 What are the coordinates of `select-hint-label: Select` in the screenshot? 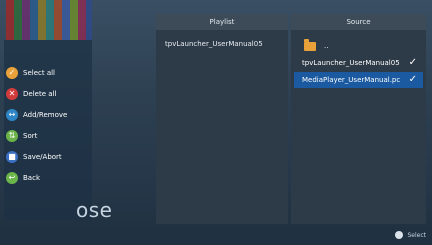 It's located at (416, 235).